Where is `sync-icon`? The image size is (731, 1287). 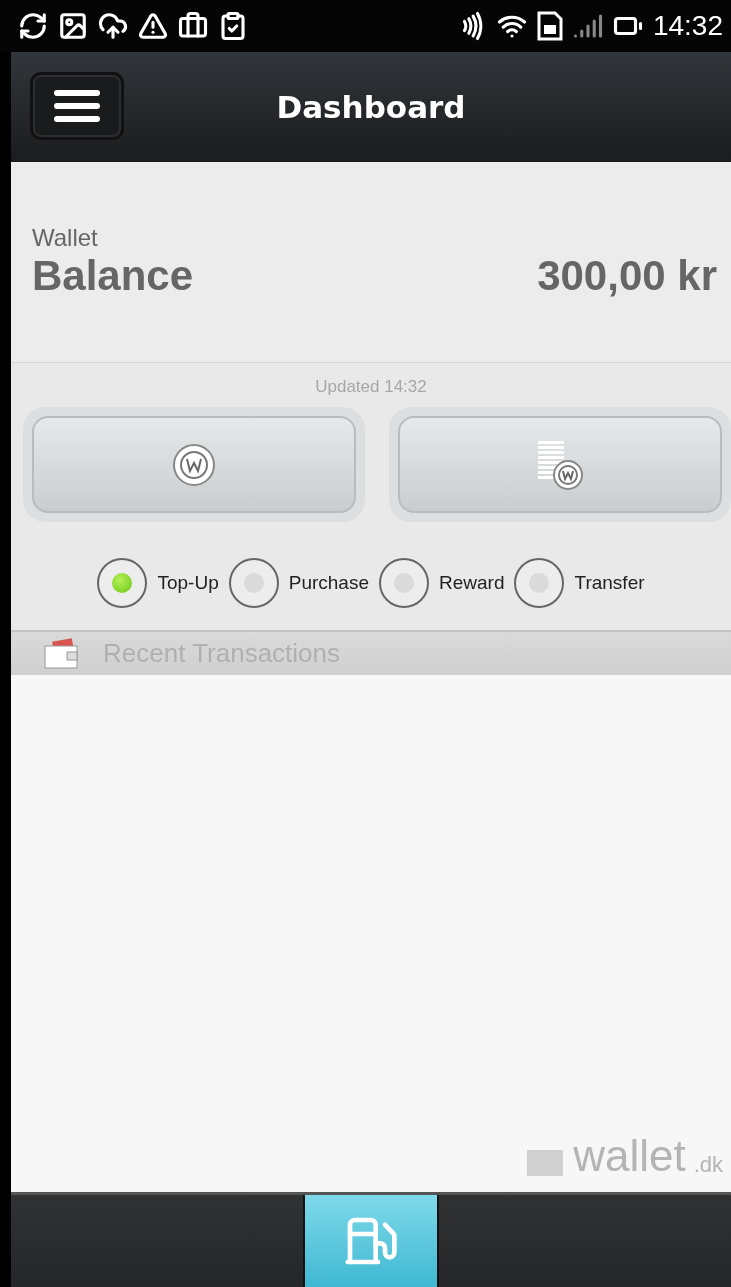 sync-icon is located at coordinates (33, 26).